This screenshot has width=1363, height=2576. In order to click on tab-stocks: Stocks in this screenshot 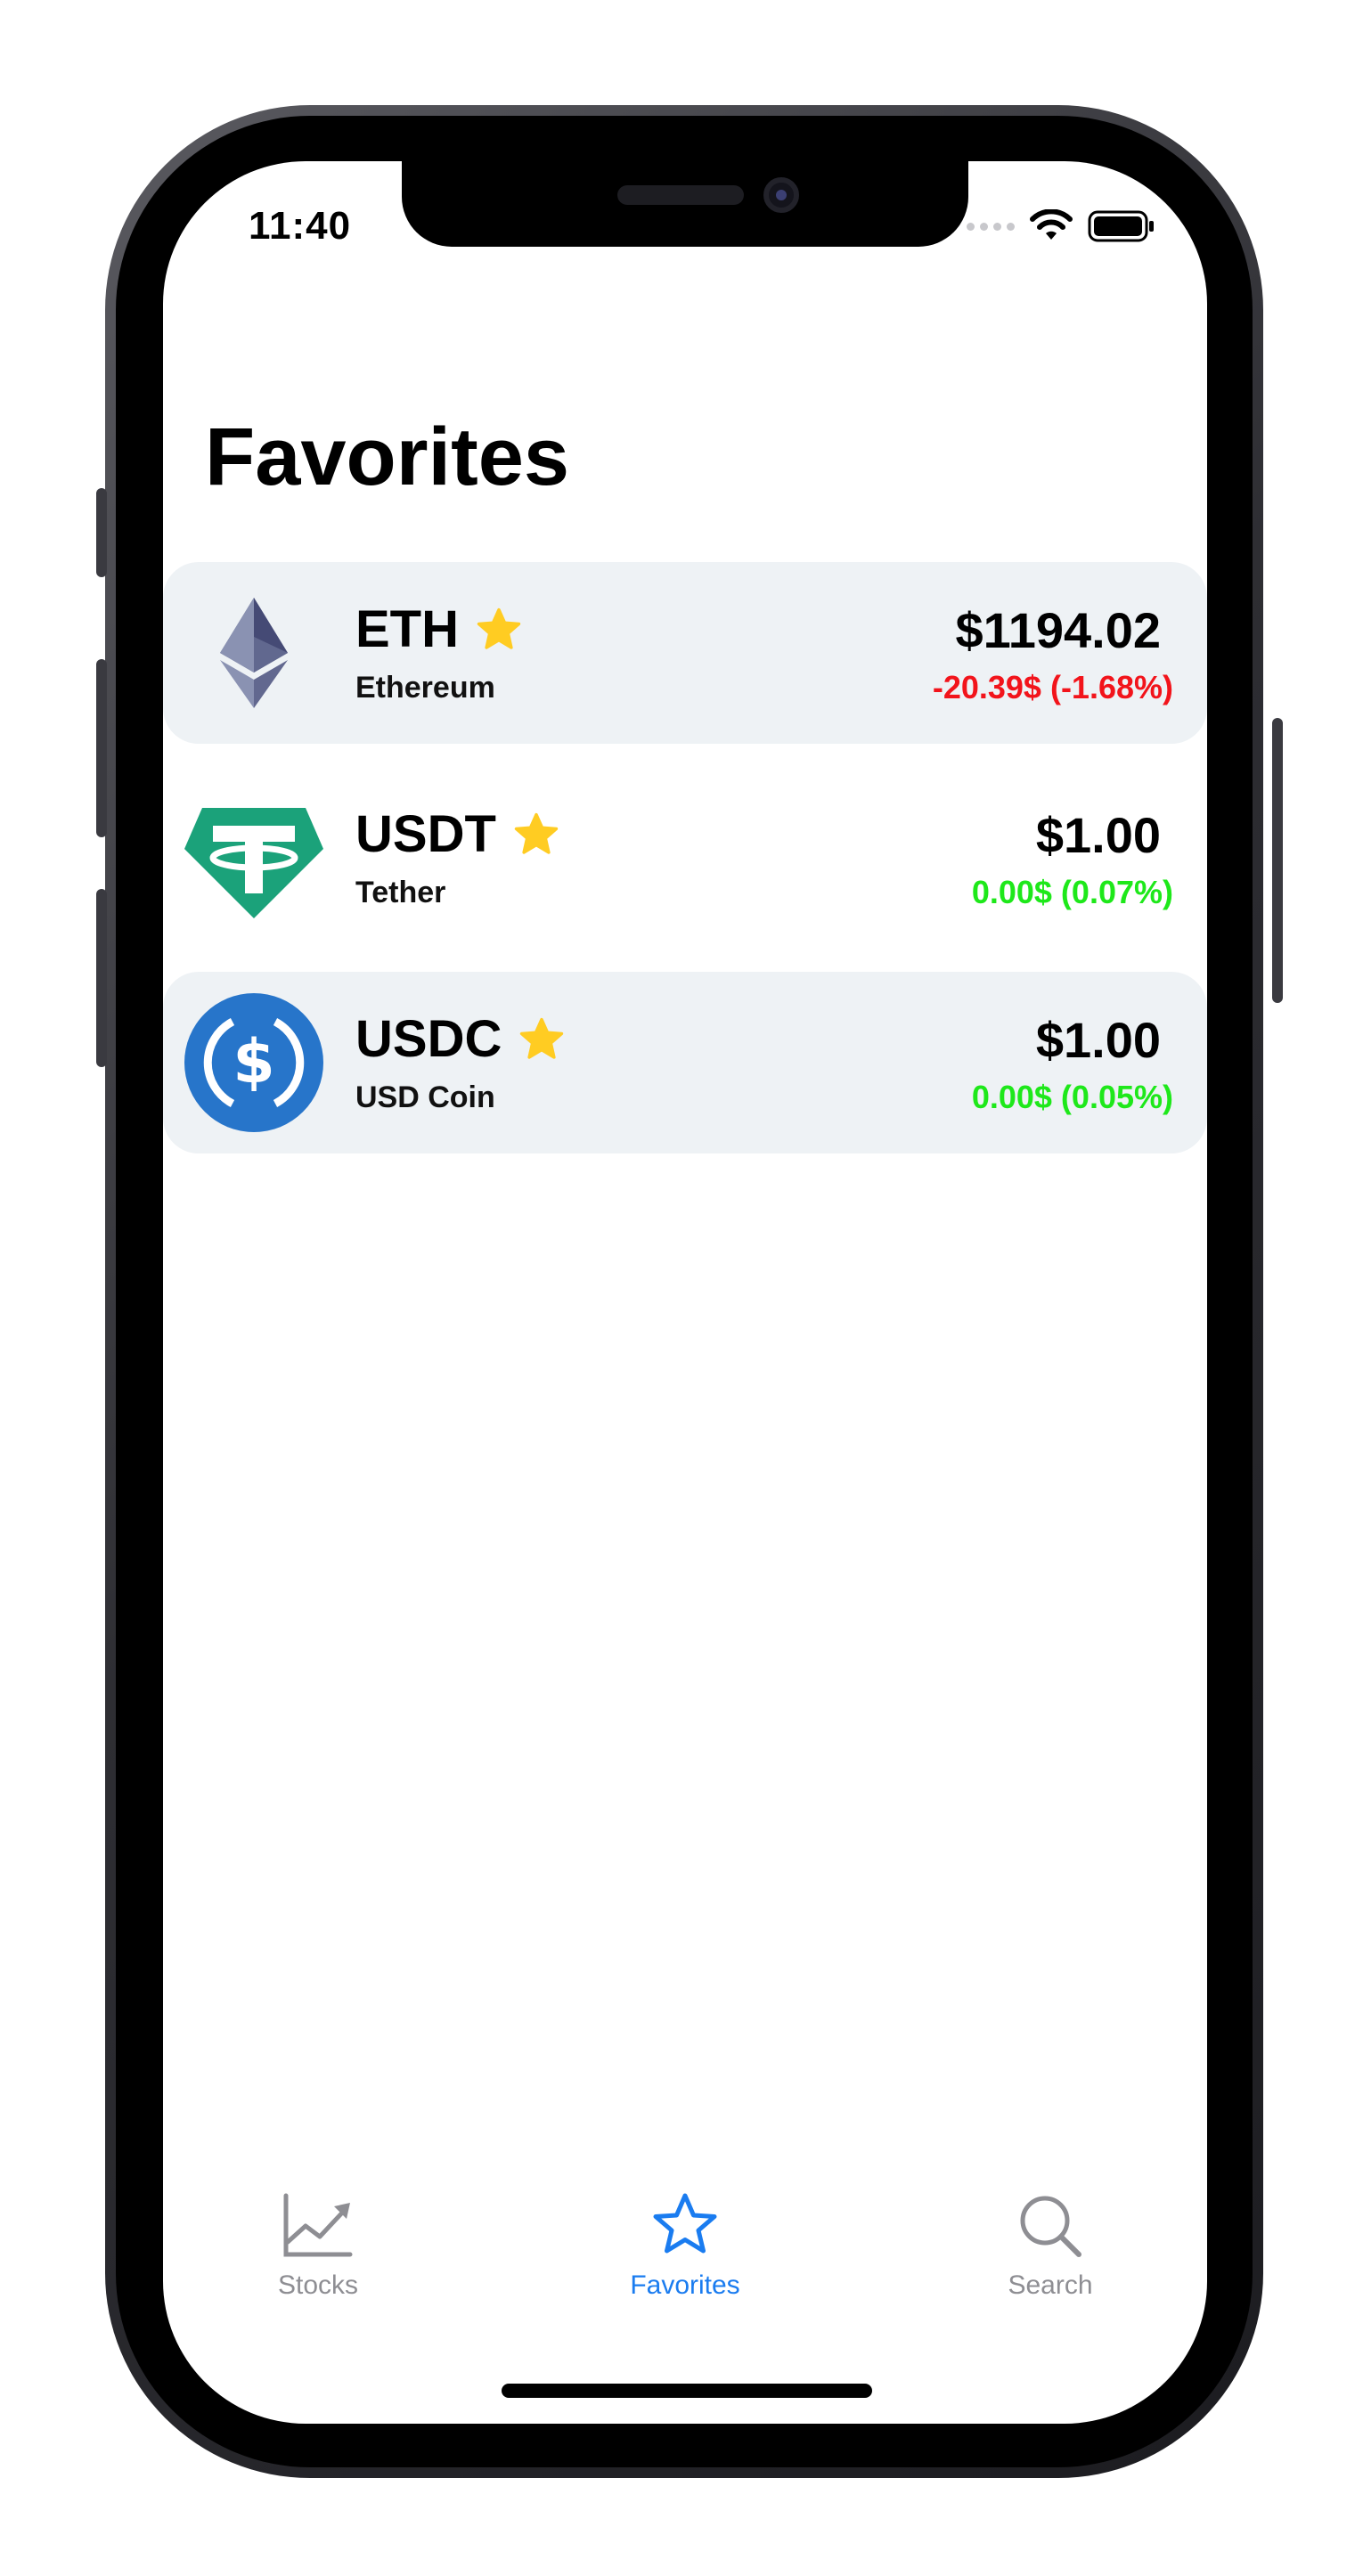, I will do `click(318, 2247)`.